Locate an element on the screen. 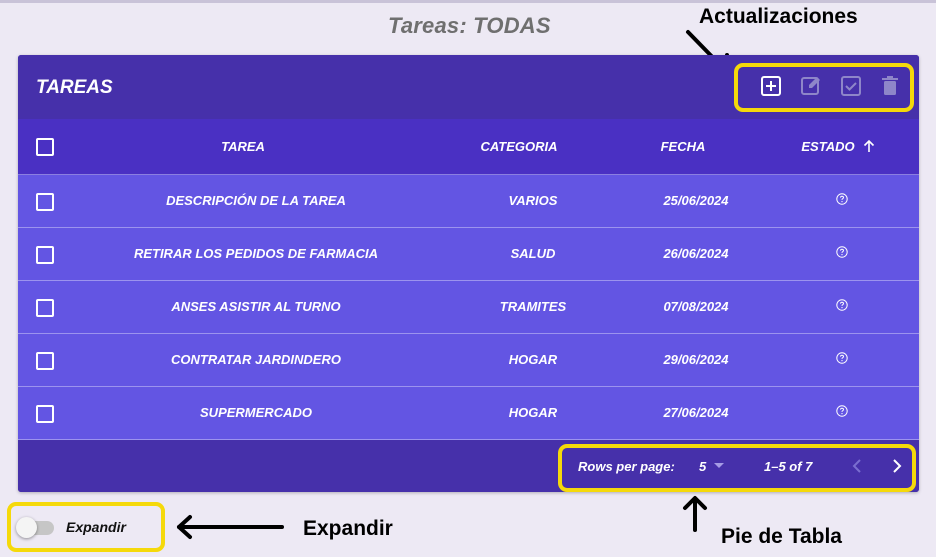  expand-toggle-label: Expandir is located at coordinates (96, 527).